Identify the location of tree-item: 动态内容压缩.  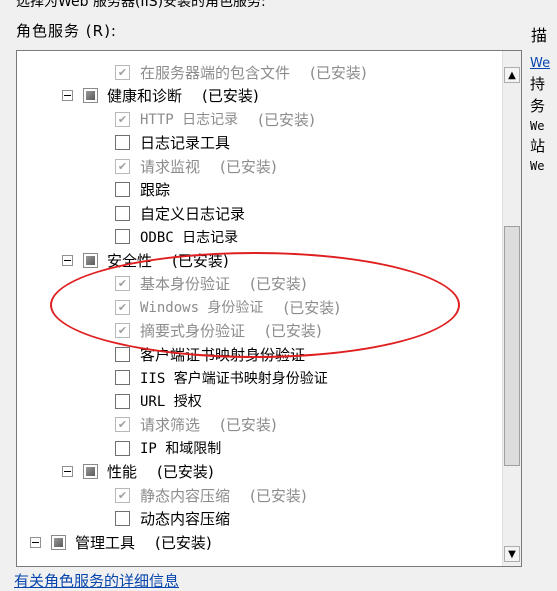
(172, 519).